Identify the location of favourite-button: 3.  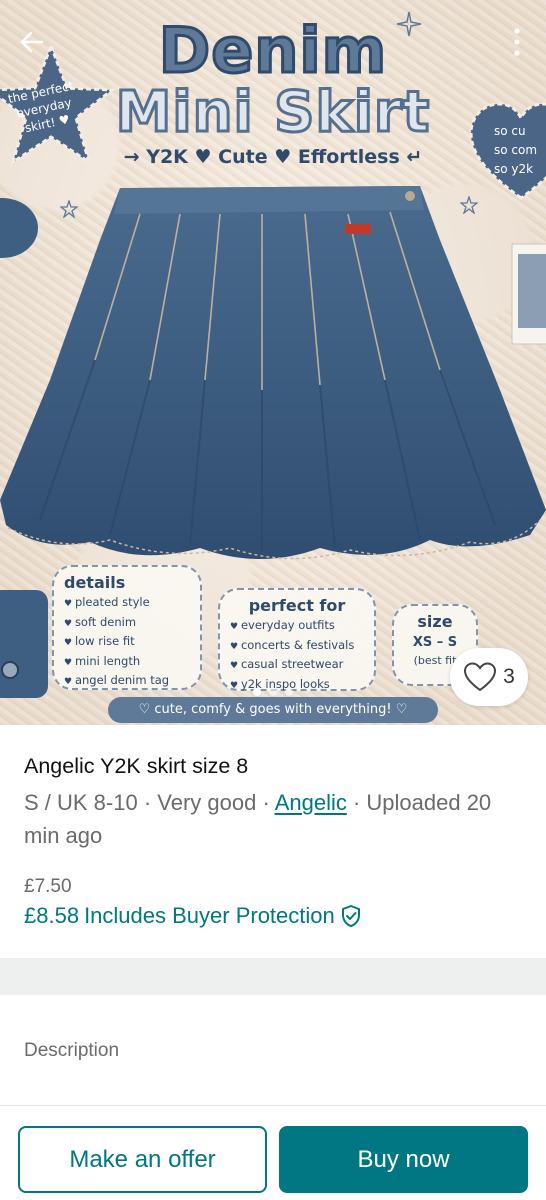
(489, 677).